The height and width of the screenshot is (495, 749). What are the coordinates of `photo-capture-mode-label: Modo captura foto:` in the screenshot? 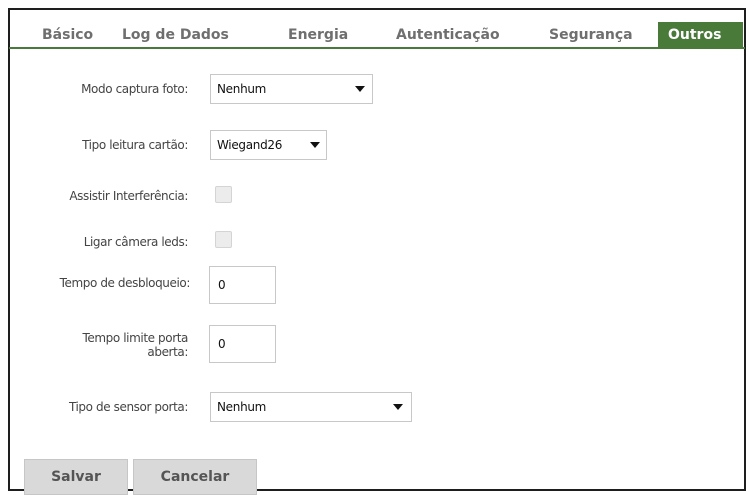 It's located at (134, 89).